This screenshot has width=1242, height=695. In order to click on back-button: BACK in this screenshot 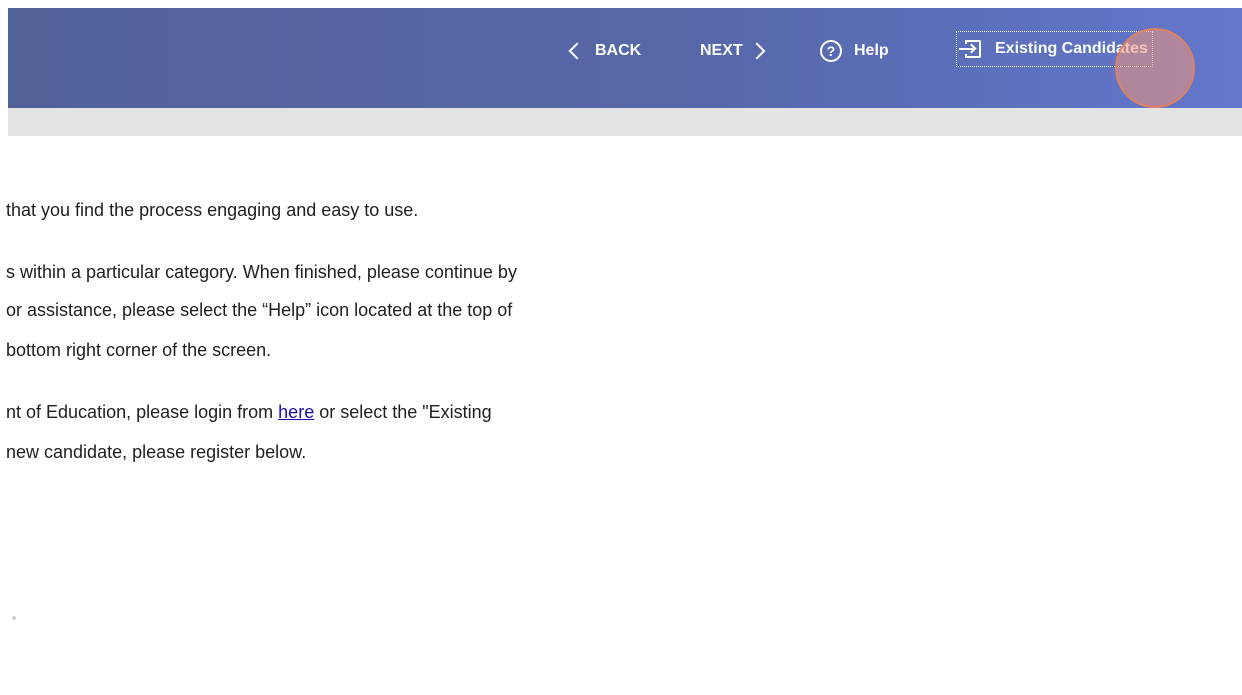, I will do `click(603, 51)`.